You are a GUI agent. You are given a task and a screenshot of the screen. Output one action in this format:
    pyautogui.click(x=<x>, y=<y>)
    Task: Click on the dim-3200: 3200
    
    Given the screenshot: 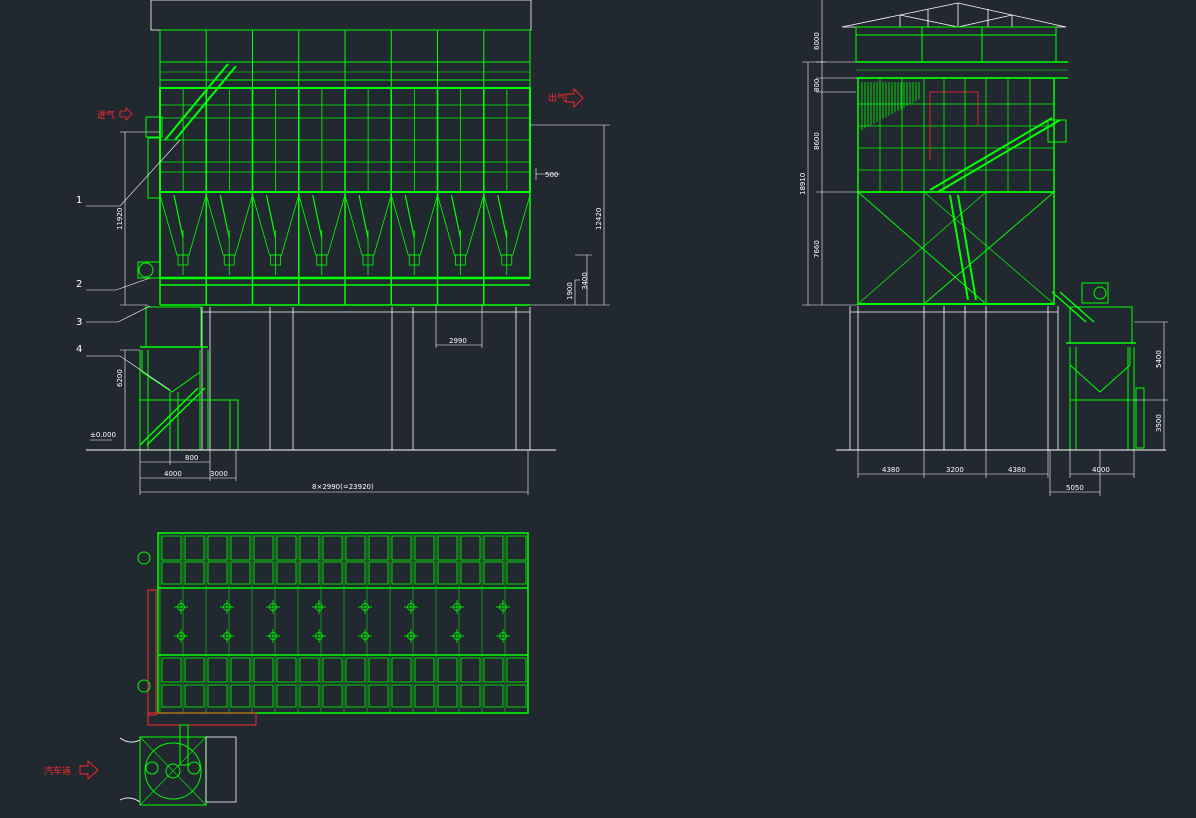 What is the action you would take?
    pyautogui.click(x=955, y=470)
    